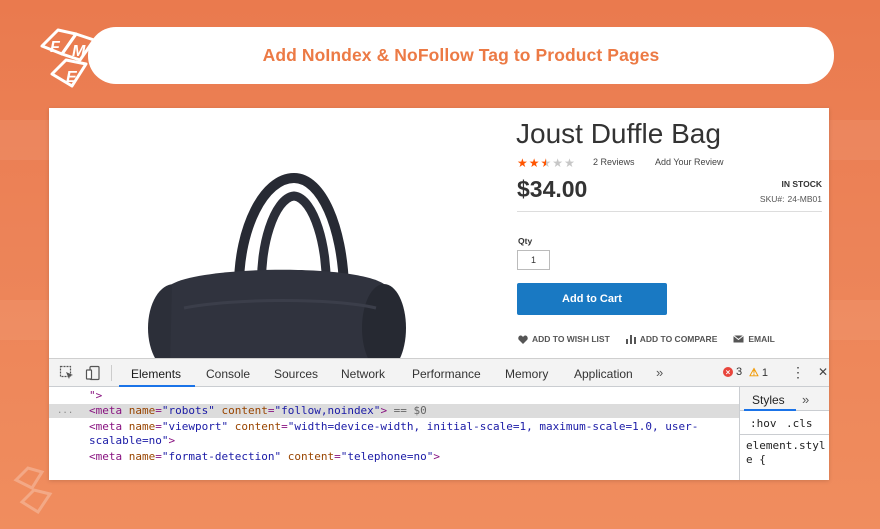  I want to click on tab-application: Application, so click(603, 374).